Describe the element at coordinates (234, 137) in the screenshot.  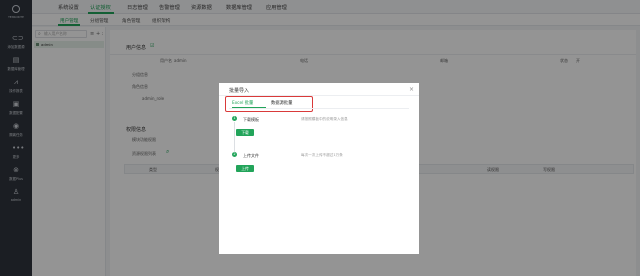
I see `step-connector` at that location.